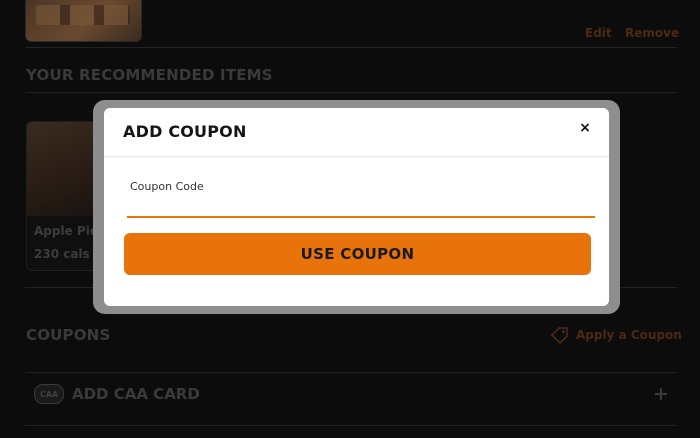  Describe the element at coordinates (49, 394) in the screenshot. I see `caa-logo: CAA` at that location.